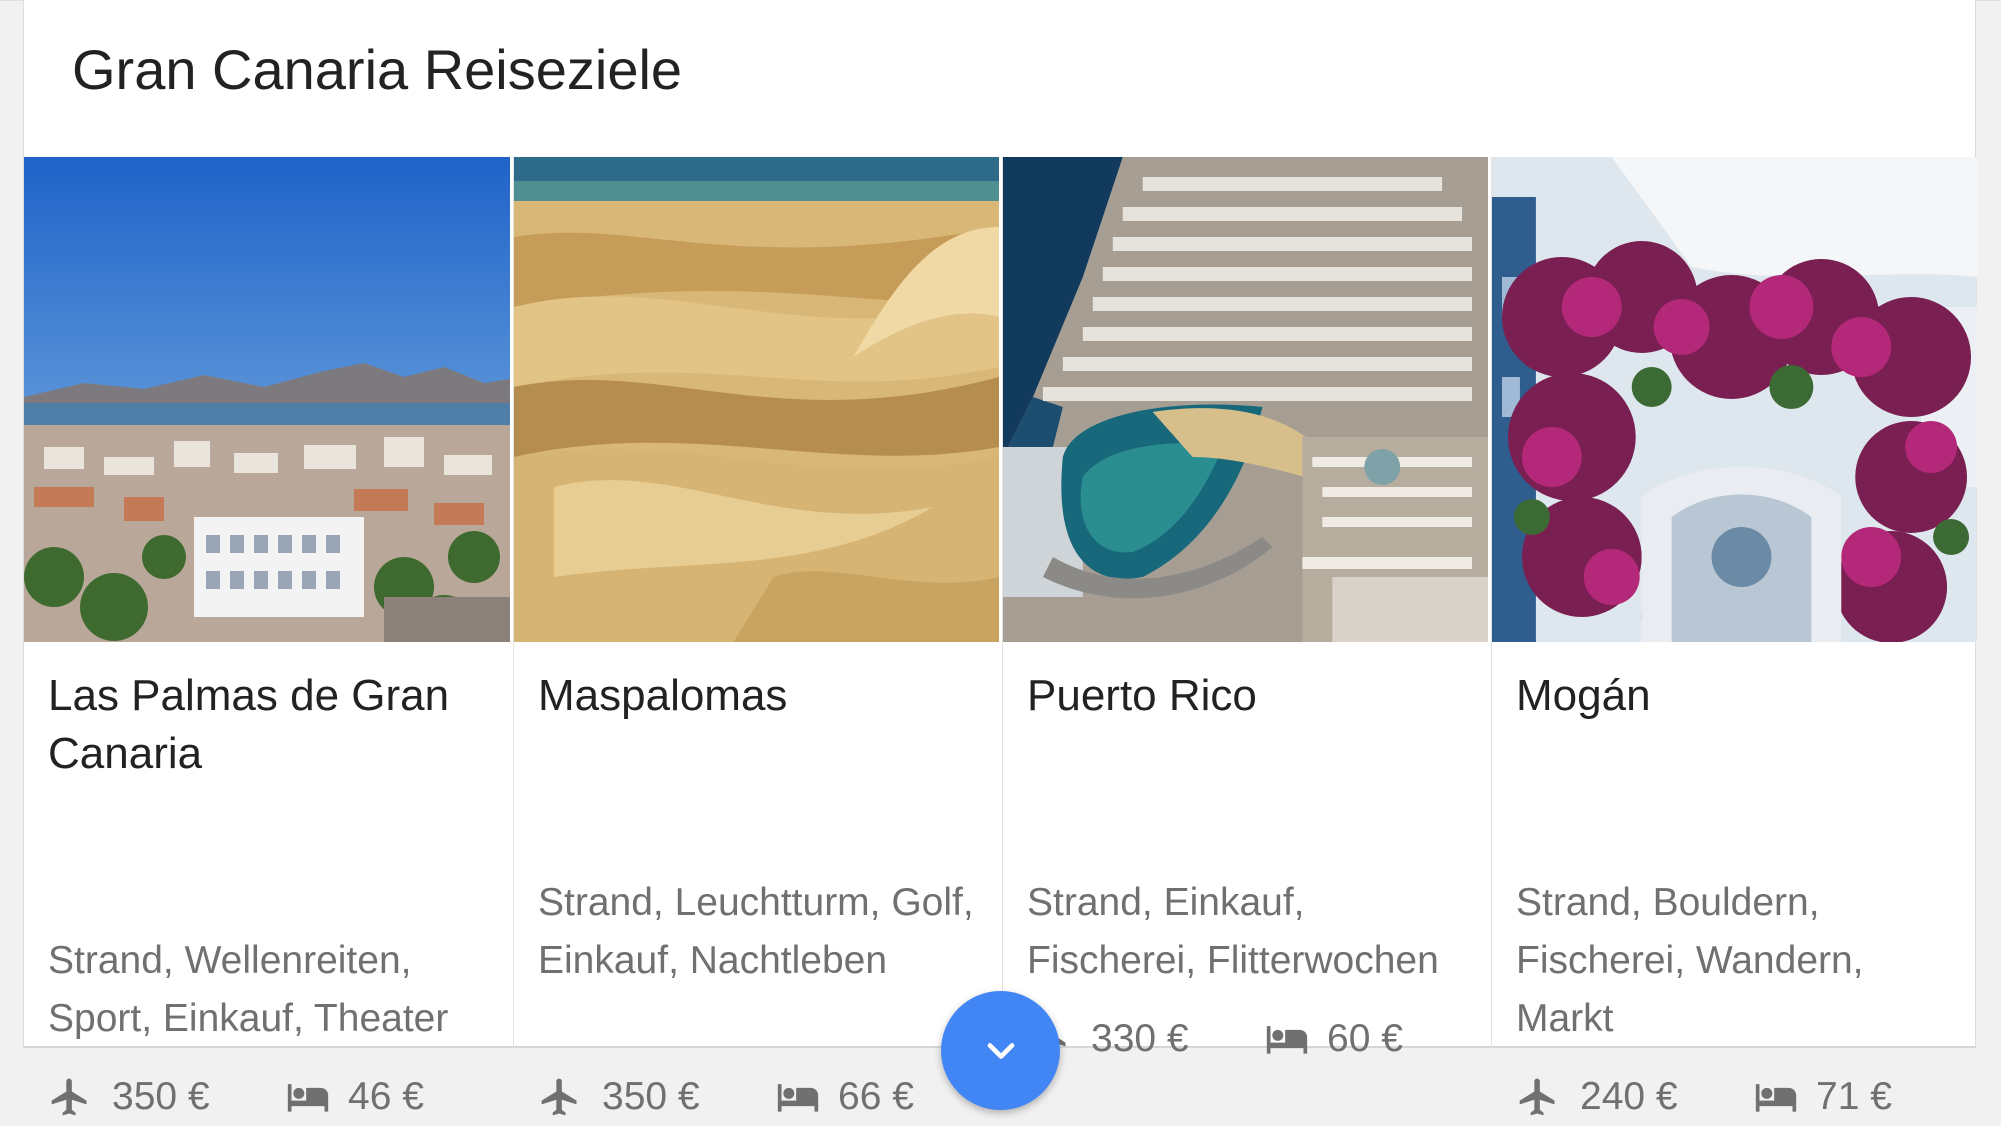 This screenshot has width=2001, height=1126. I want to click on hotel-price: 60 €, so click(1333, 1039).